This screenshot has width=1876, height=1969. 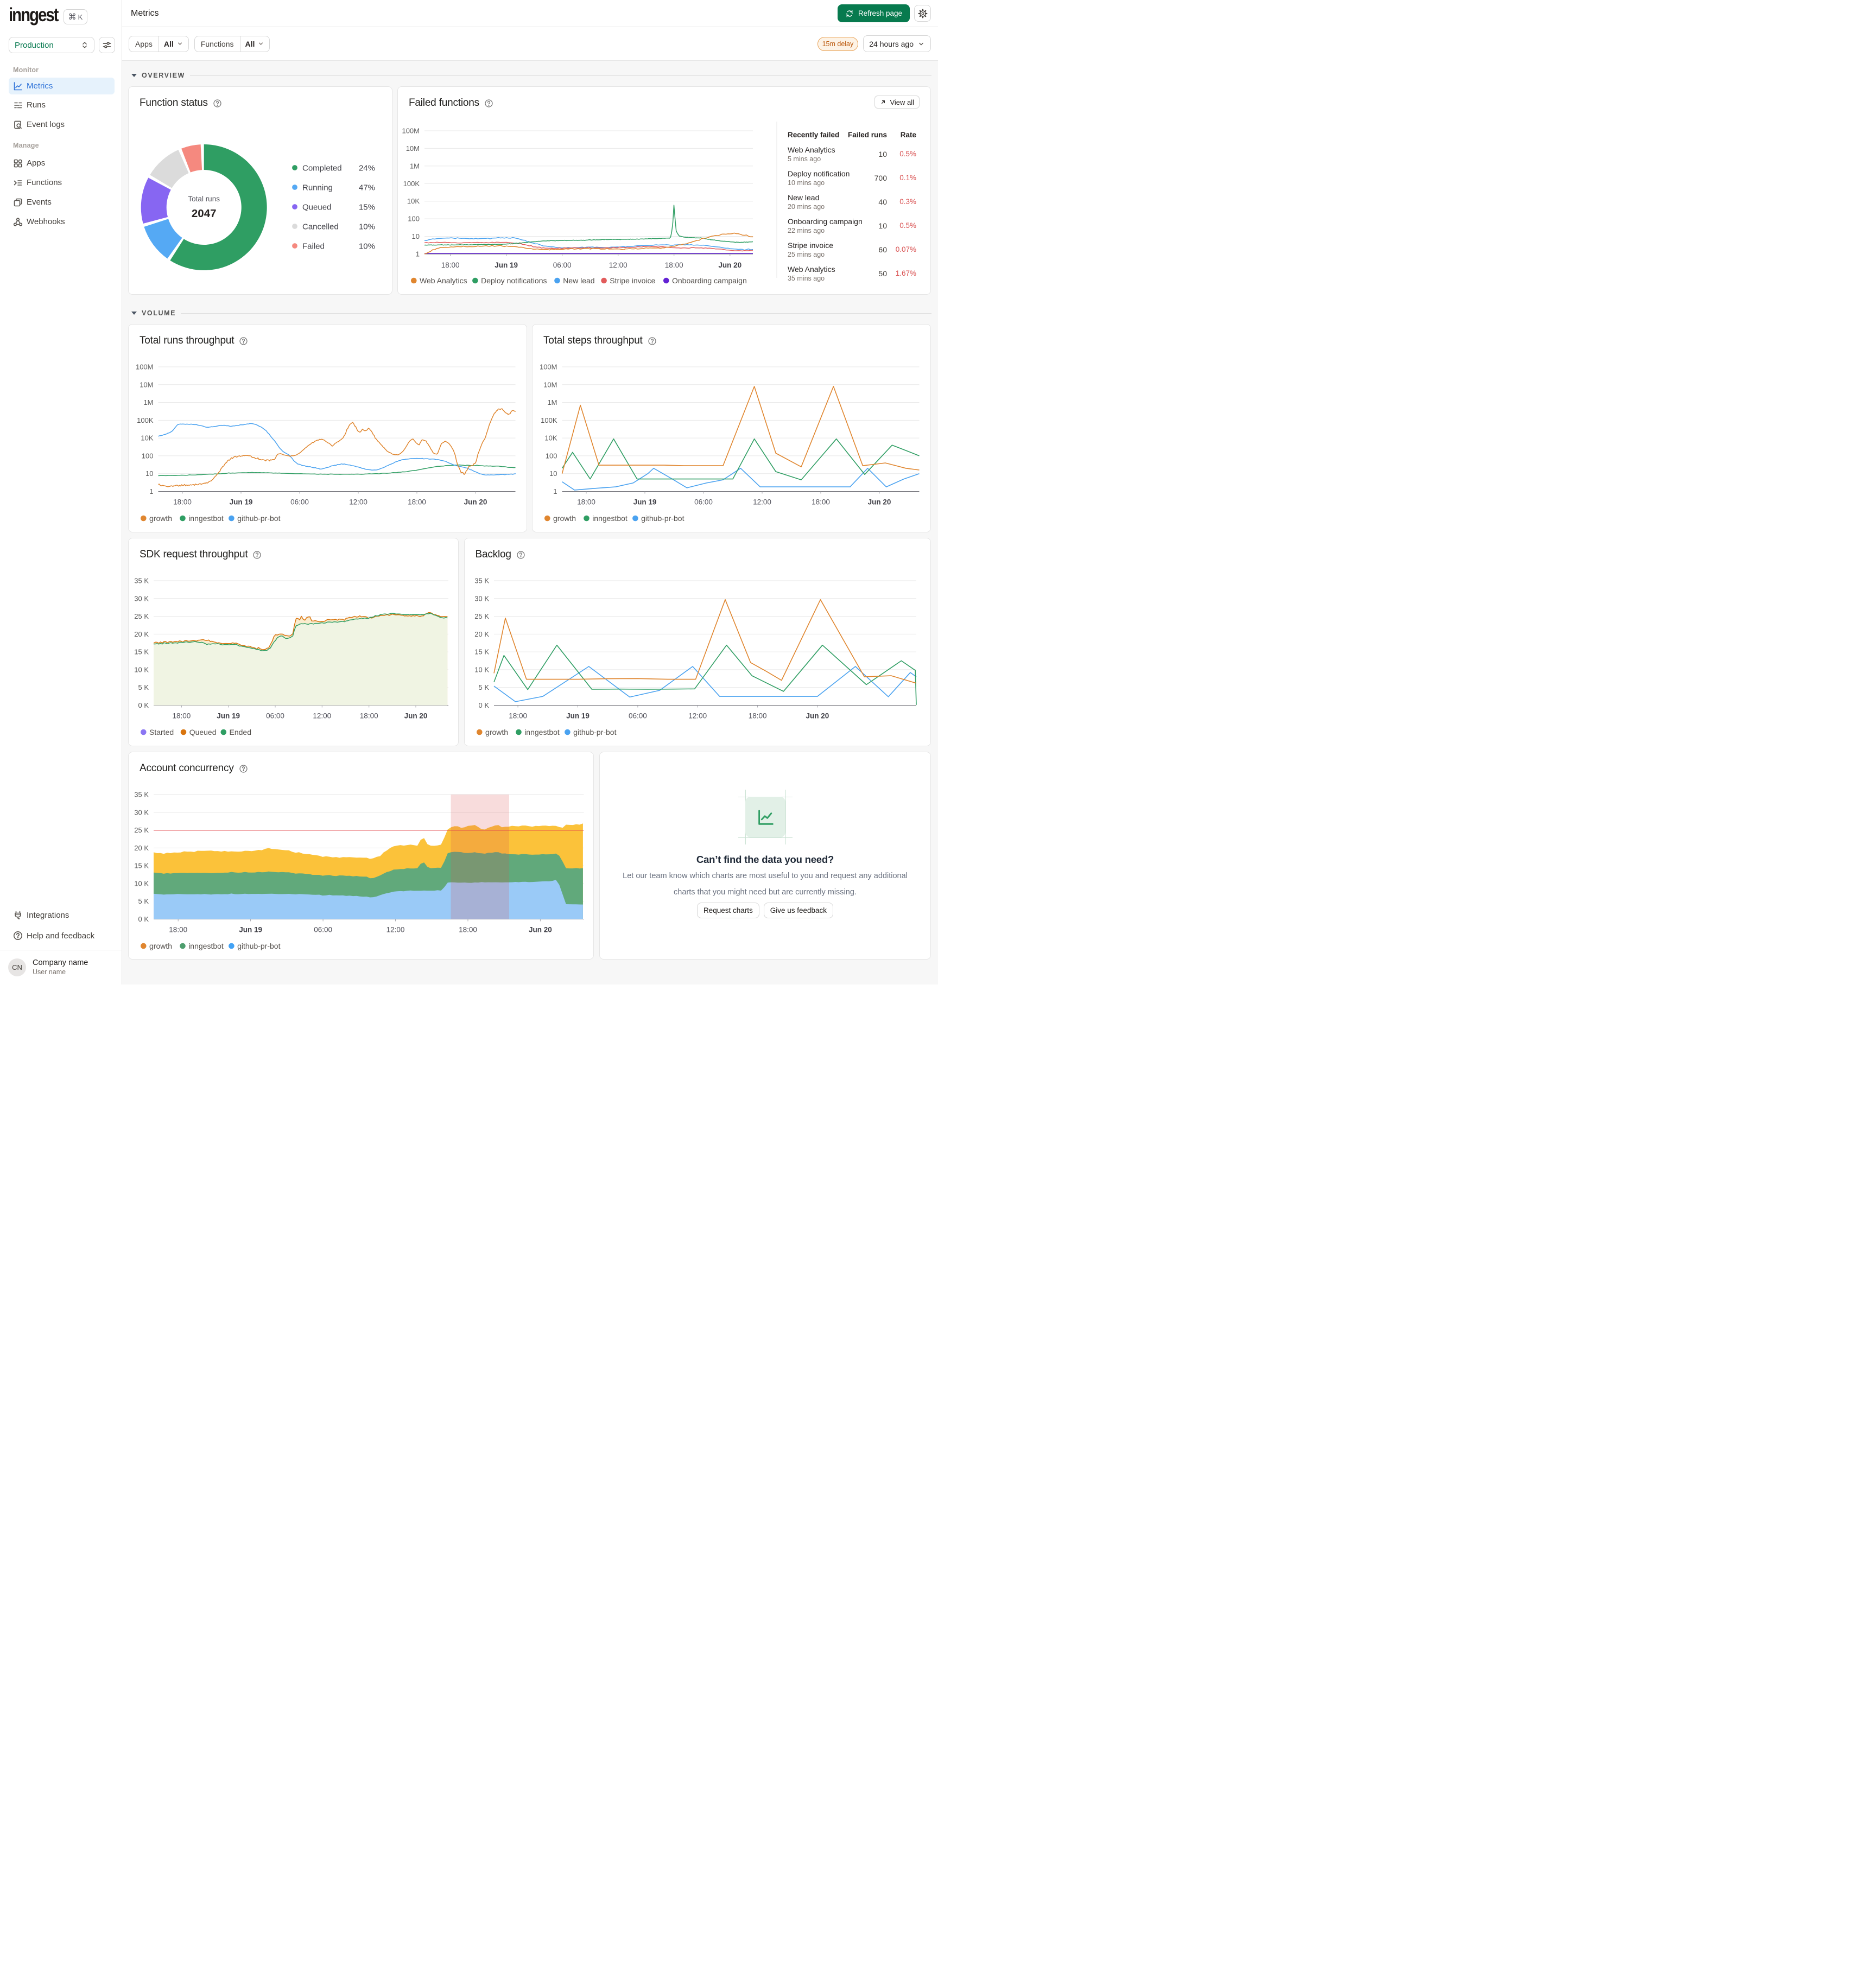 What do you see at coordinates (317, 188) in the screenshot?
I see `svg-text: Running` at bounding box center [317, 188].